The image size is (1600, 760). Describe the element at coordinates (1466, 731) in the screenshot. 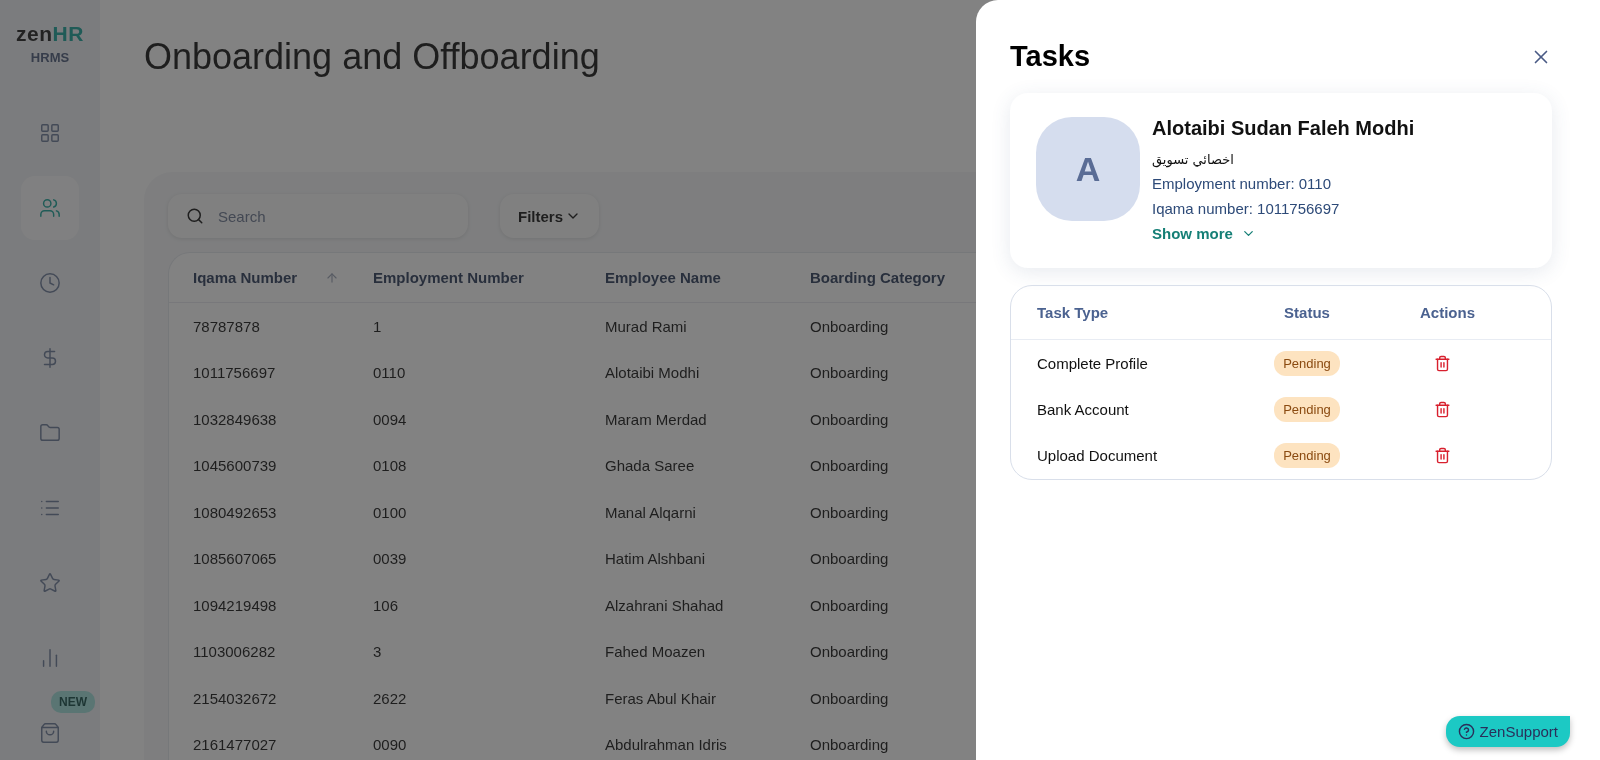

I see `help-icon` at that location.